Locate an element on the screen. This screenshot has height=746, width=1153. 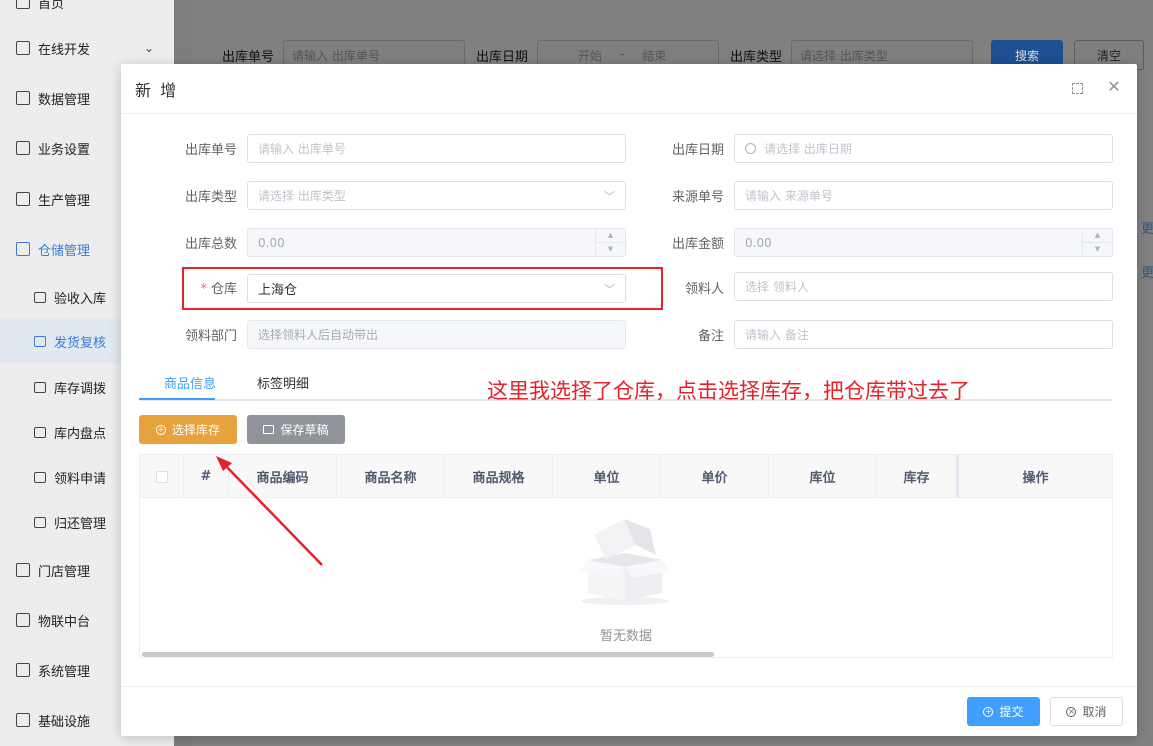
remark-label: 备注 is located at coordinates (710, 336).